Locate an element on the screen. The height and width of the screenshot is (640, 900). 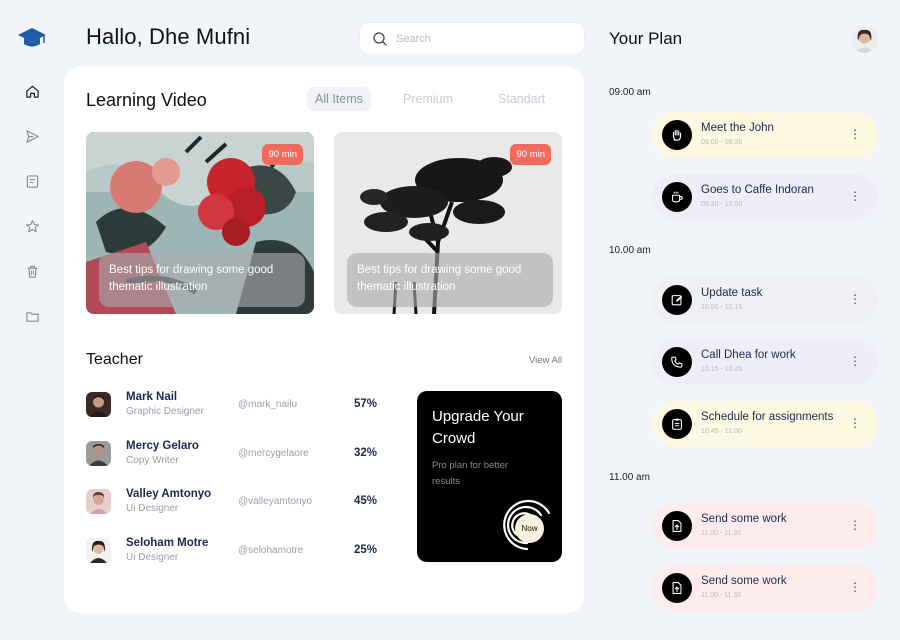
graduation-cap-logo-icon is located at coordinates (32, 38).